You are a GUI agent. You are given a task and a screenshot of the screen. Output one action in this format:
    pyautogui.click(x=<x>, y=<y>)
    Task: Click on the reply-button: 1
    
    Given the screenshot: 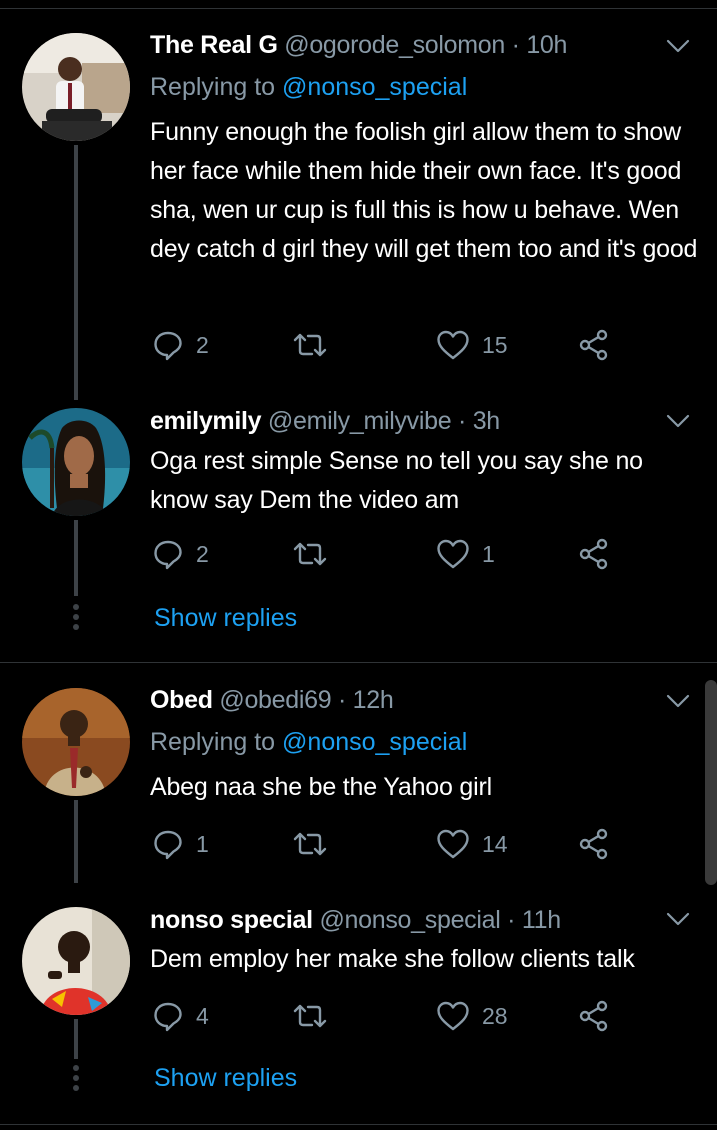 What is the action you would take?
    pyautogui.click(x=180, y=844)
    